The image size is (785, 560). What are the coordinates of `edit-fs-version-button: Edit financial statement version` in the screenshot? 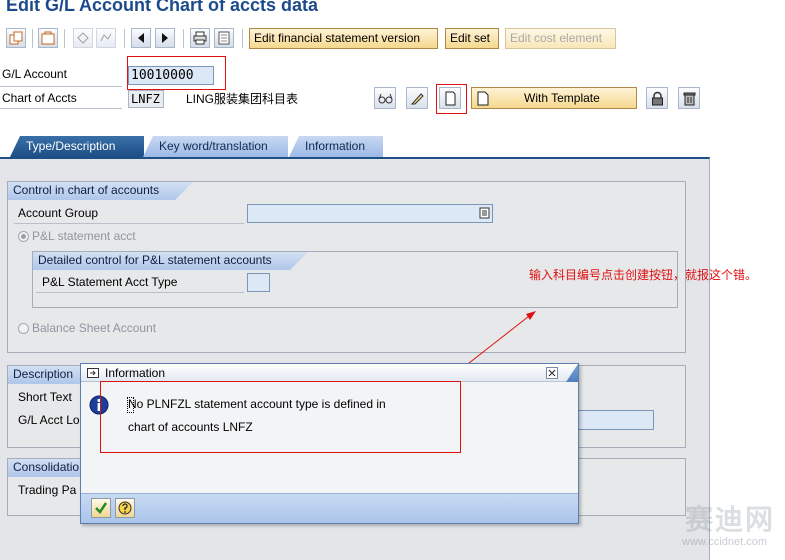 It's located at (343, 38).